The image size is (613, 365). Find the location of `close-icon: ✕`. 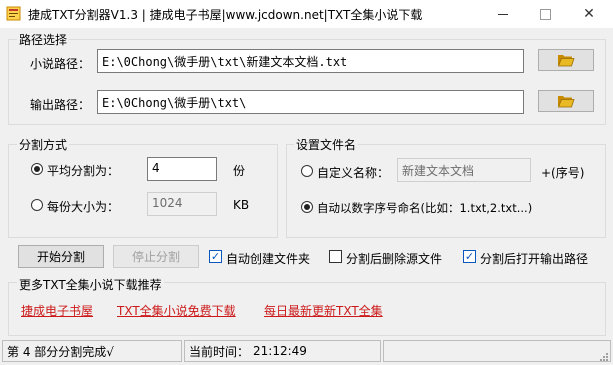

close-icon: ✕ is located at coordinates (589, 14).